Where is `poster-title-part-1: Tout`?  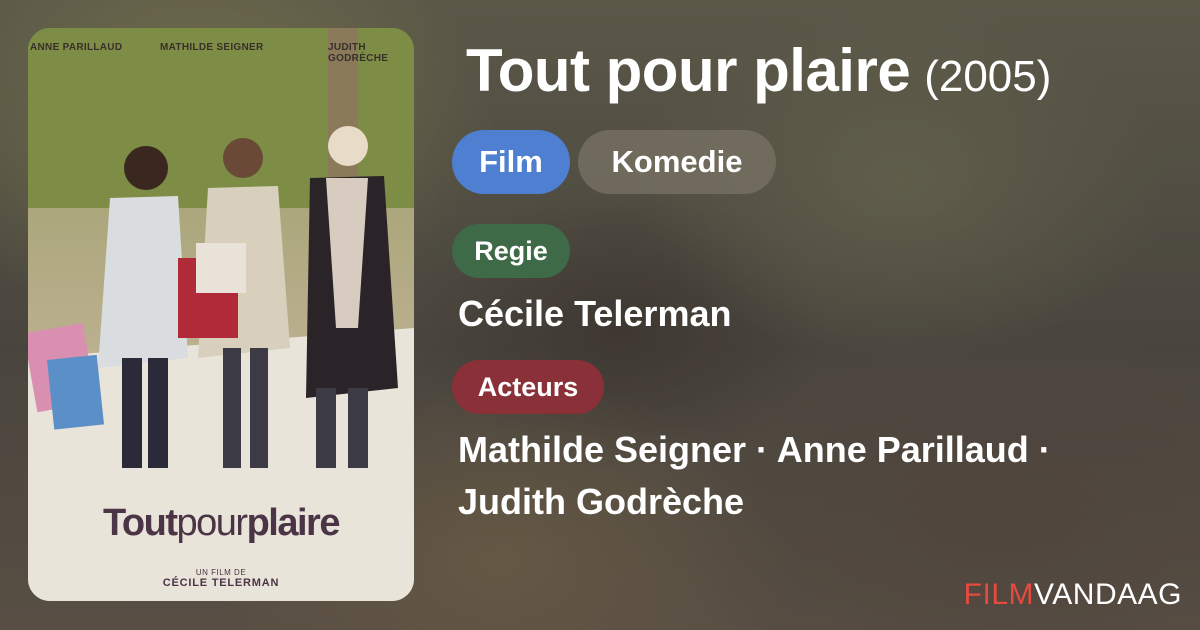
poster-title-part-1: Tout is located at coordinates (140, 523).